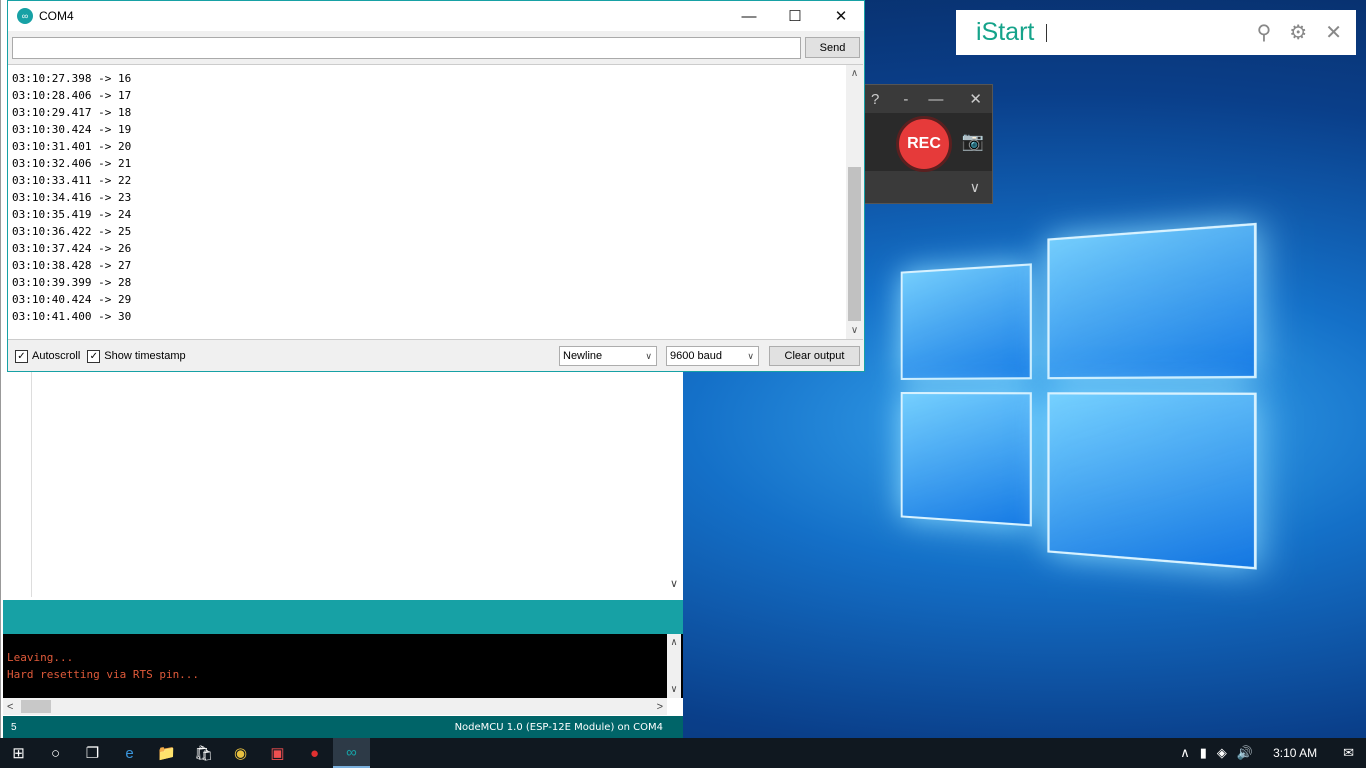 The image size is (1366, 768). Describe the element at coordinates (56, 356) in the screenshot. I see `autoscroll-label: Autoscroll` at that location.